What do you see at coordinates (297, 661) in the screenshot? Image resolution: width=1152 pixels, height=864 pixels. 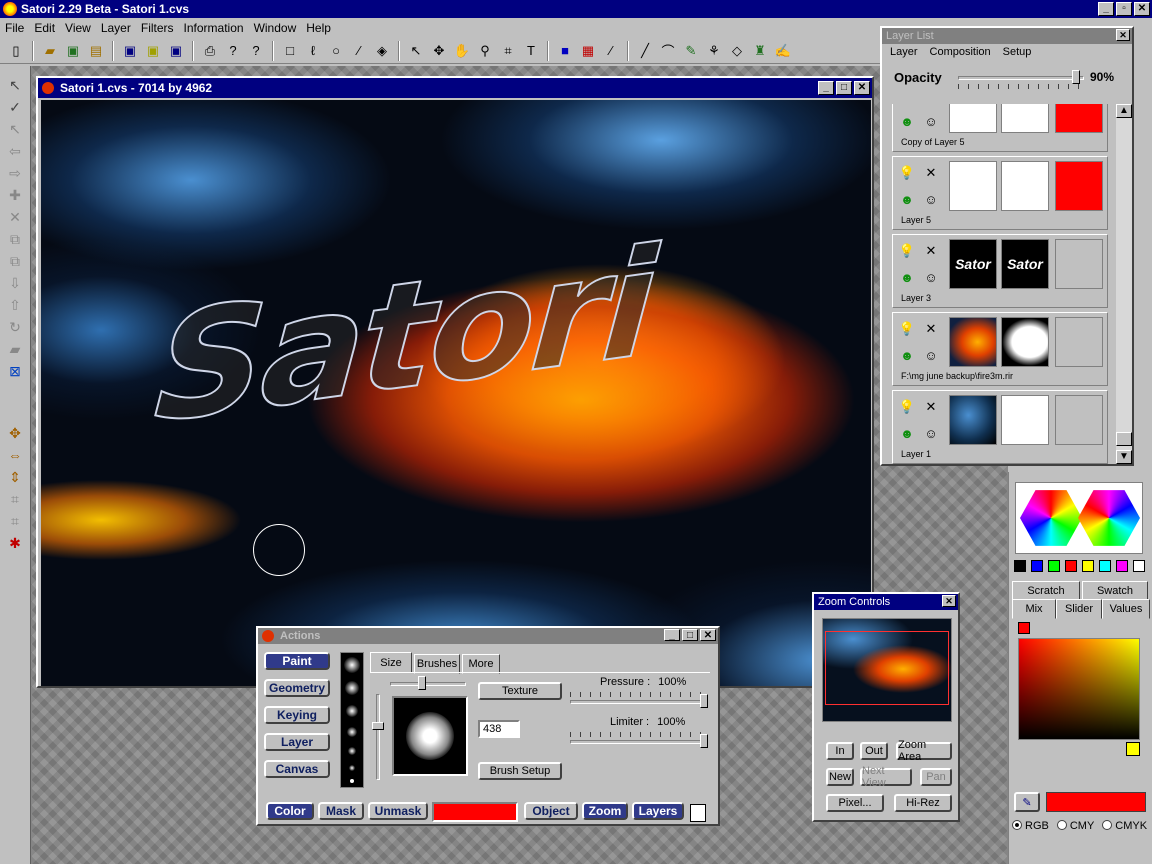 I see `paint-mode-button: Paint` at bounding box center [297, 661].